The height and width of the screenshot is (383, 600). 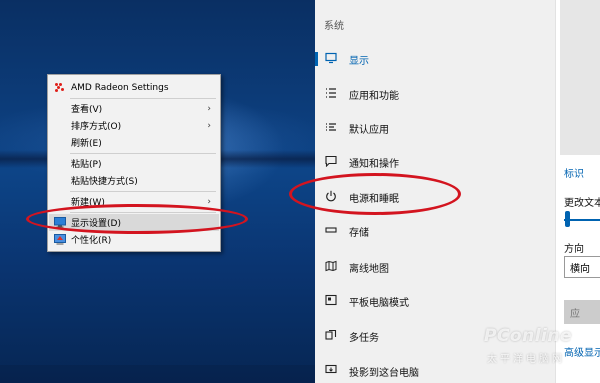 I want to click on monitor-icon, so click(x=331, y=58).